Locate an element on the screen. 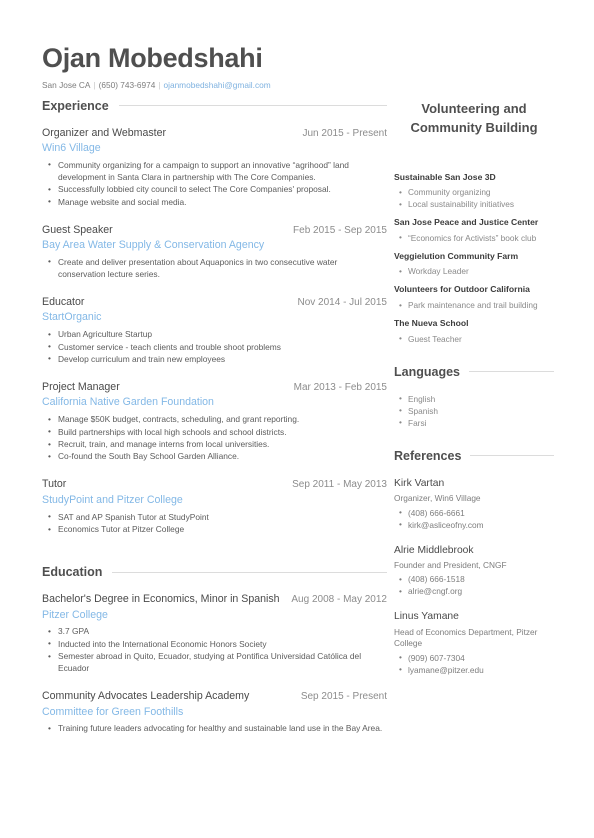 This screenshot has height=838, width=594. list-item: Community organizing is located at coordinates (476, 192).